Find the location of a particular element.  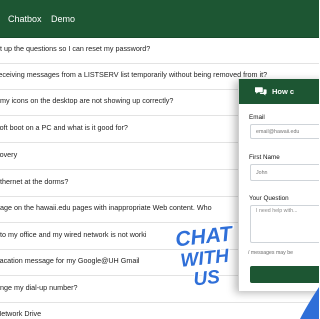

arrow-decoration-icon is located at coordinates (309, 303).